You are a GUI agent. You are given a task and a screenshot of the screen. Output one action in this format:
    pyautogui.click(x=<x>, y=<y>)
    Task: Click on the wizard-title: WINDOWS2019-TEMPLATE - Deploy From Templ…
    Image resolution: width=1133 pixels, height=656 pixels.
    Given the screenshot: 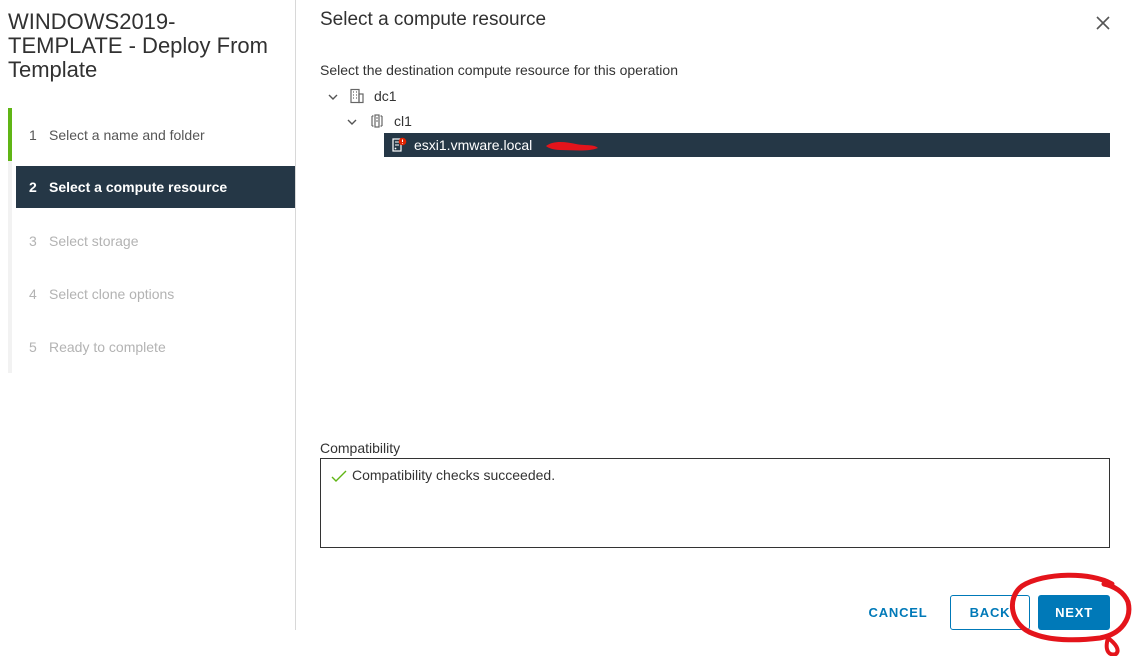 What is the action you would take?
    pyautogui.click(x=138, y=45)
    